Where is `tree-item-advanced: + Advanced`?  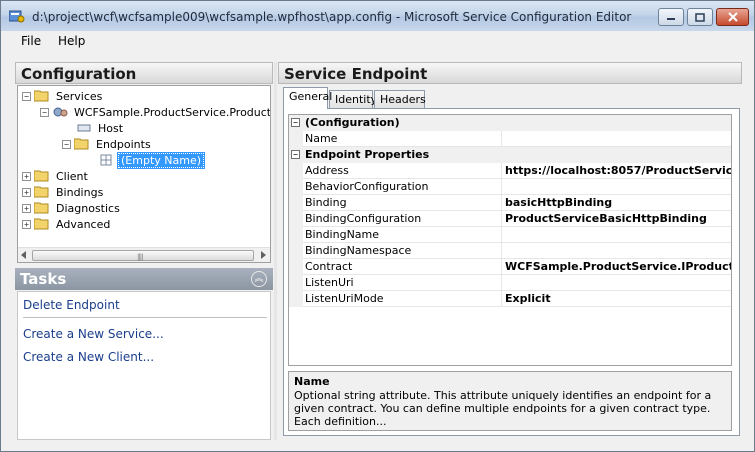 tree-item-advanced: + Advanced is located at coordinates (67, 224).